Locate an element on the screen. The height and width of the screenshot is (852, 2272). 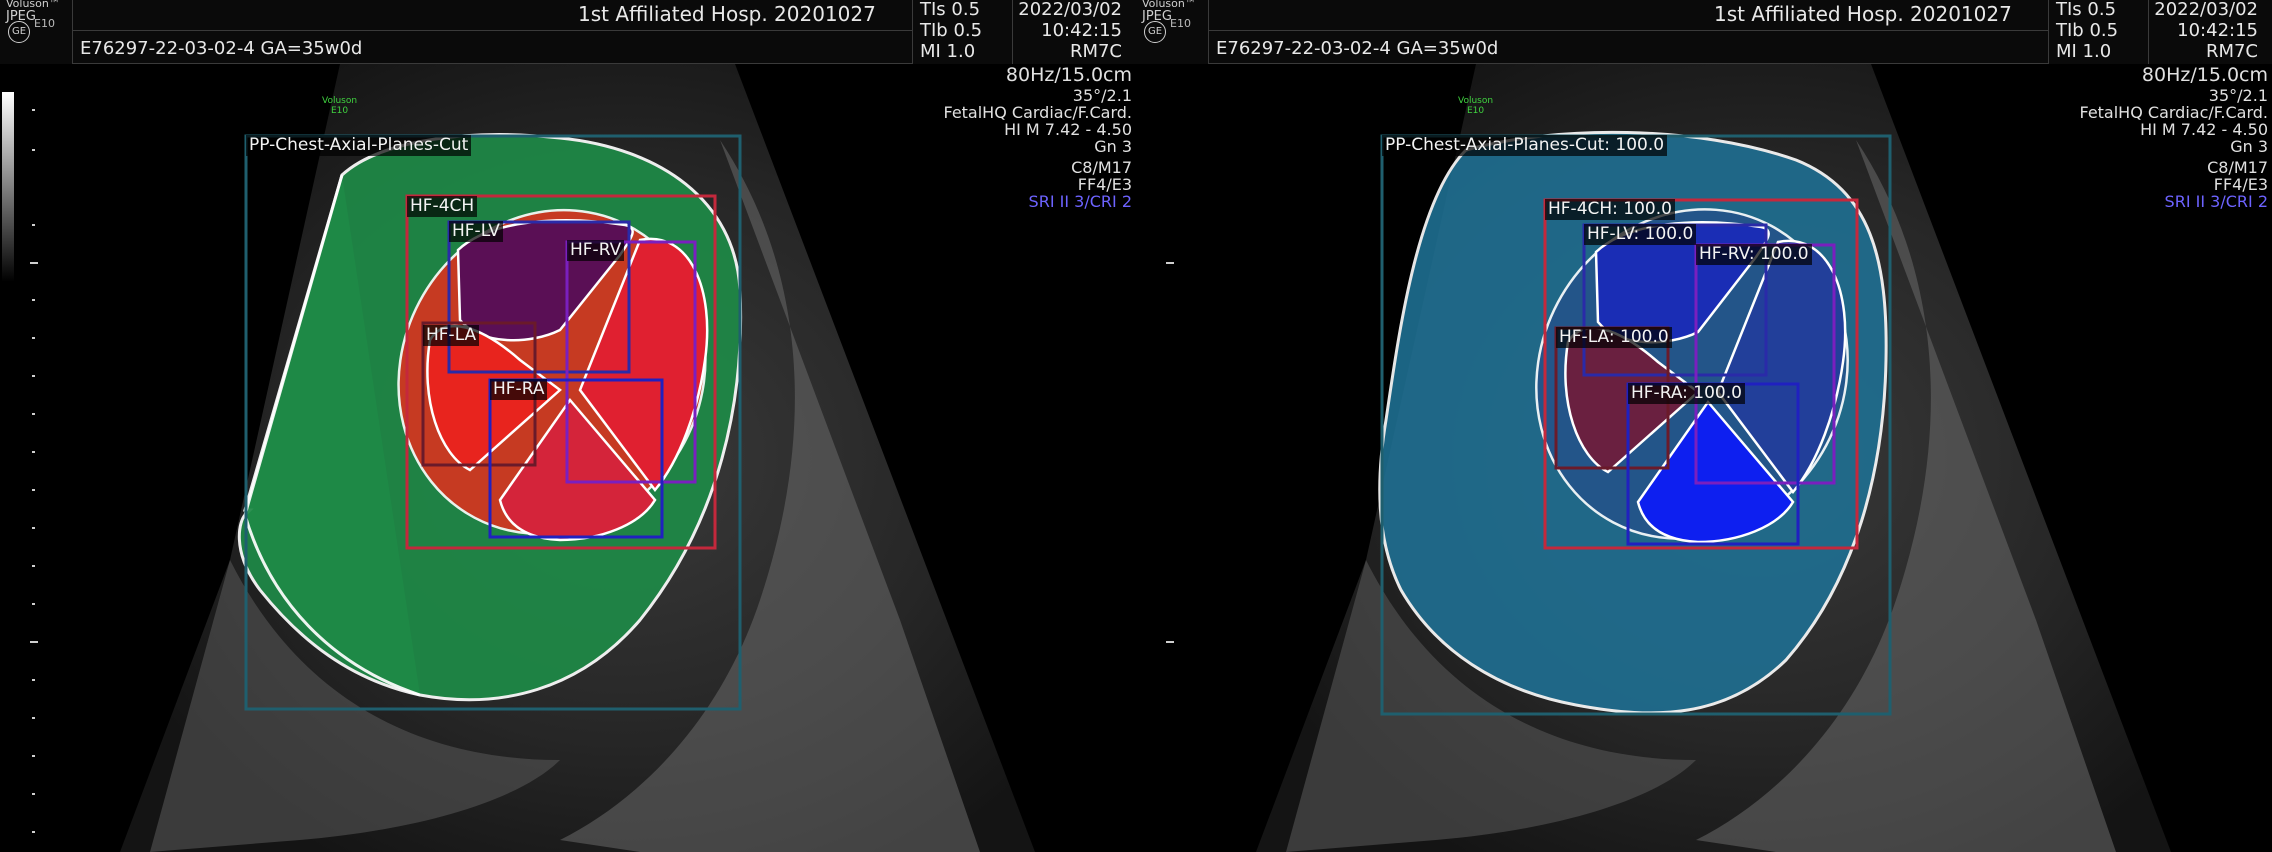
label-ra: HF-RA: 100.0 is located at coordinates (1686, 393).